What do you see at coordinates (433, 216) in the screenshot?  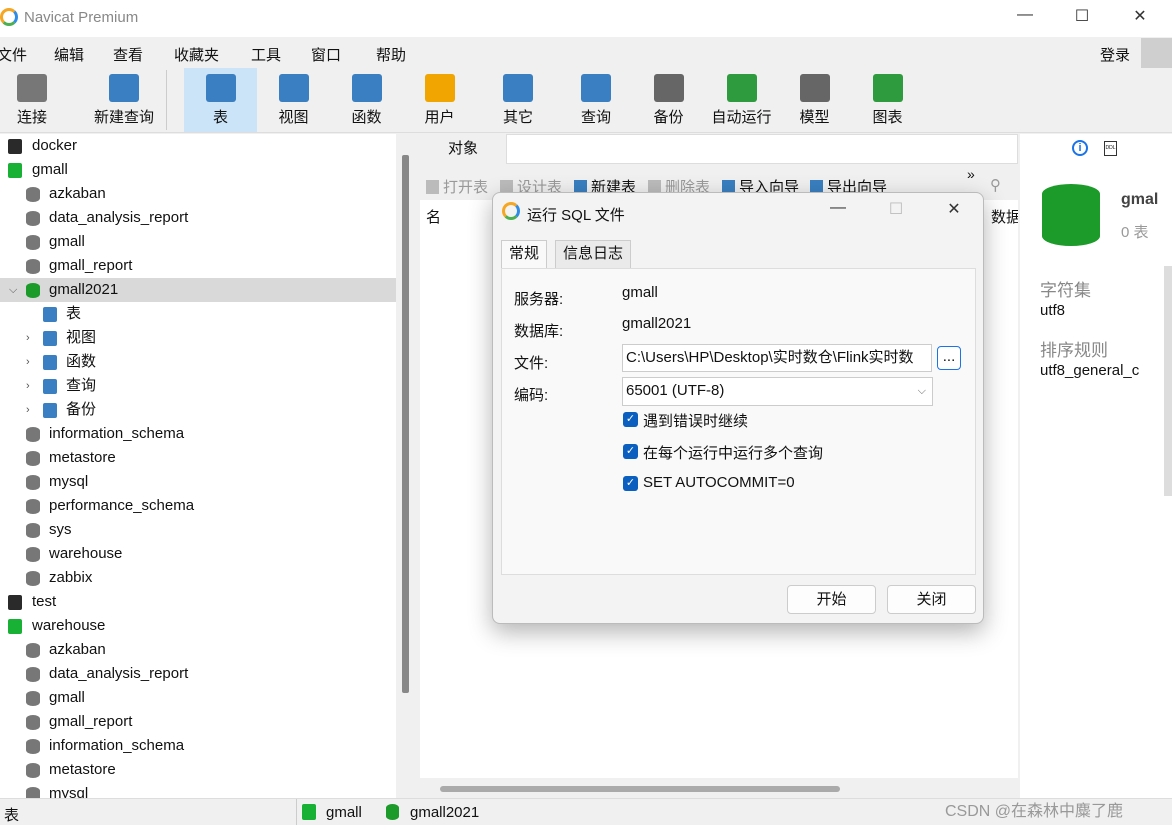 I see `column-name: 名` at bounding box center [433, 216].